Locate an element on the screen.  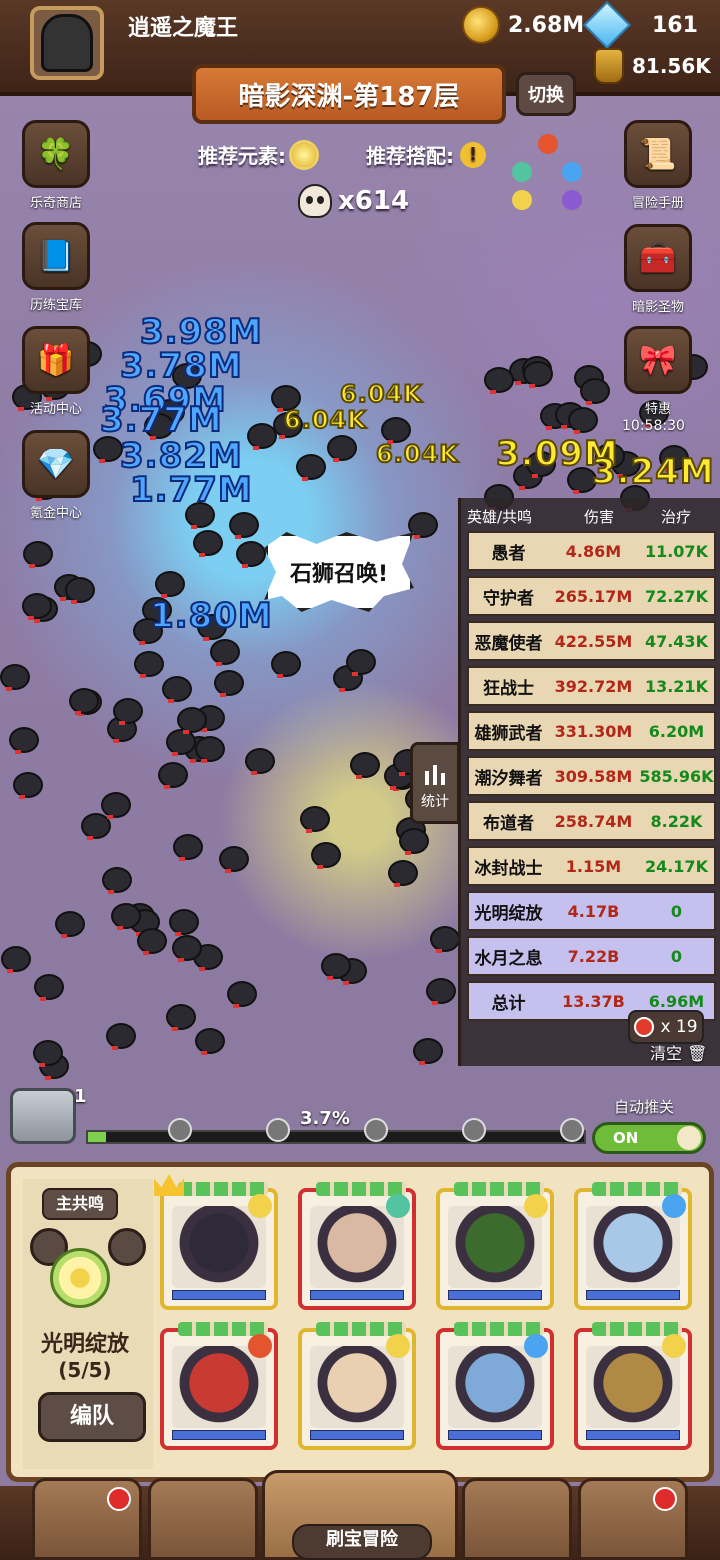
special-offer-button: 🎀 特惠 is located at coordinates (658, 371).